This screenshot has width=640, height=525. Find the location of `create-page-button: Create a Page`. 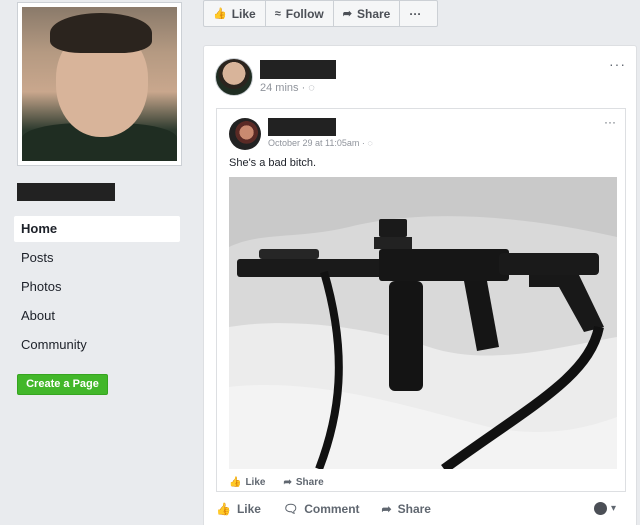

create-page-button: Create a Page is located at coordinates (62, 384).